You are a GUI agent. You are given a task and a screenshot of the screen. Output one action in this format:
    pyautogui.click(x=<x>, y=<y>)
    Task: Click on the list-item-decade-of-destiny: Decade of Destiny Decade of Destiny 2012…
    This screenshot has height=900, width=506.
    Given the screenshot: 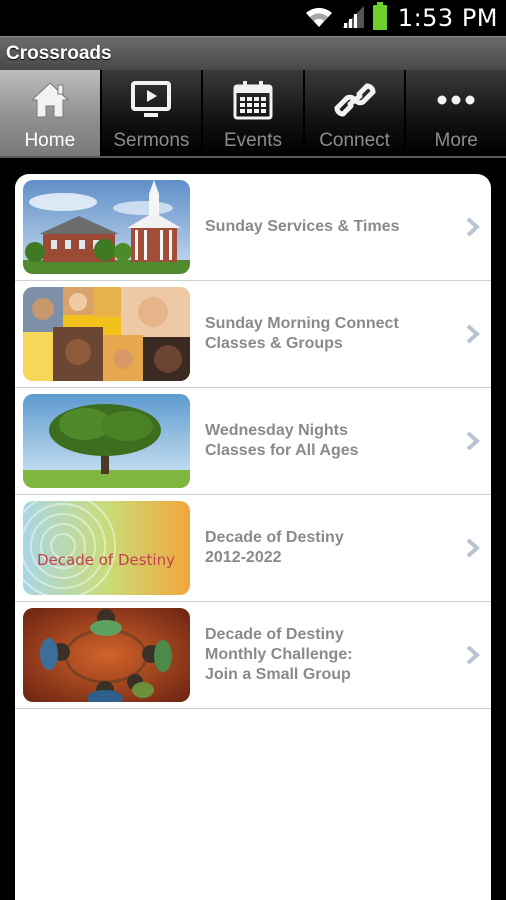 What is the action you would take?
    pyautogui.click(x=253, y=548)
    